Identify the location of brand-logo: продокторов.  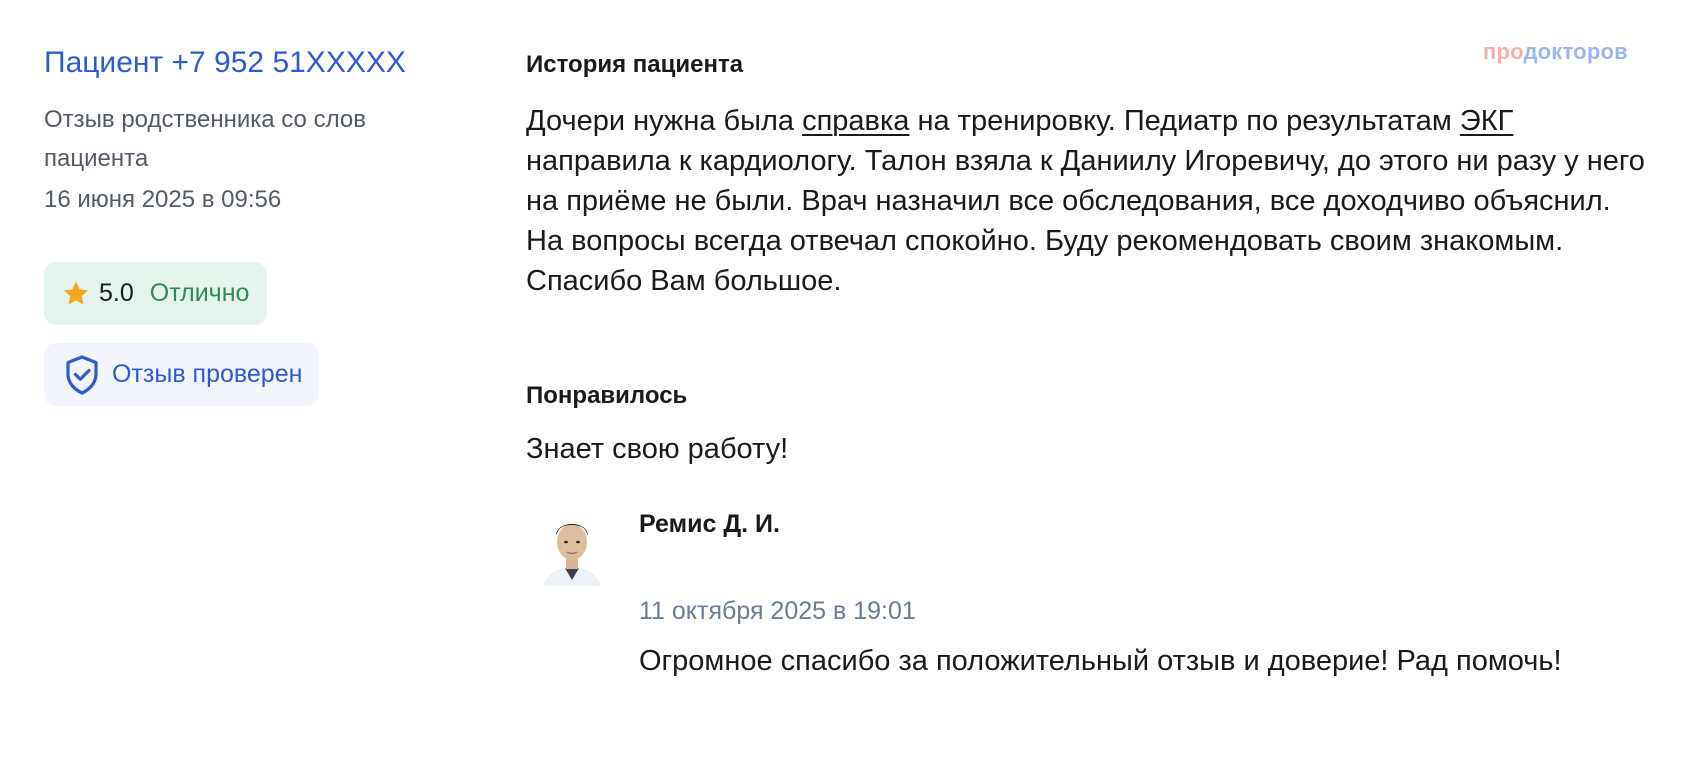
(1555, 52).